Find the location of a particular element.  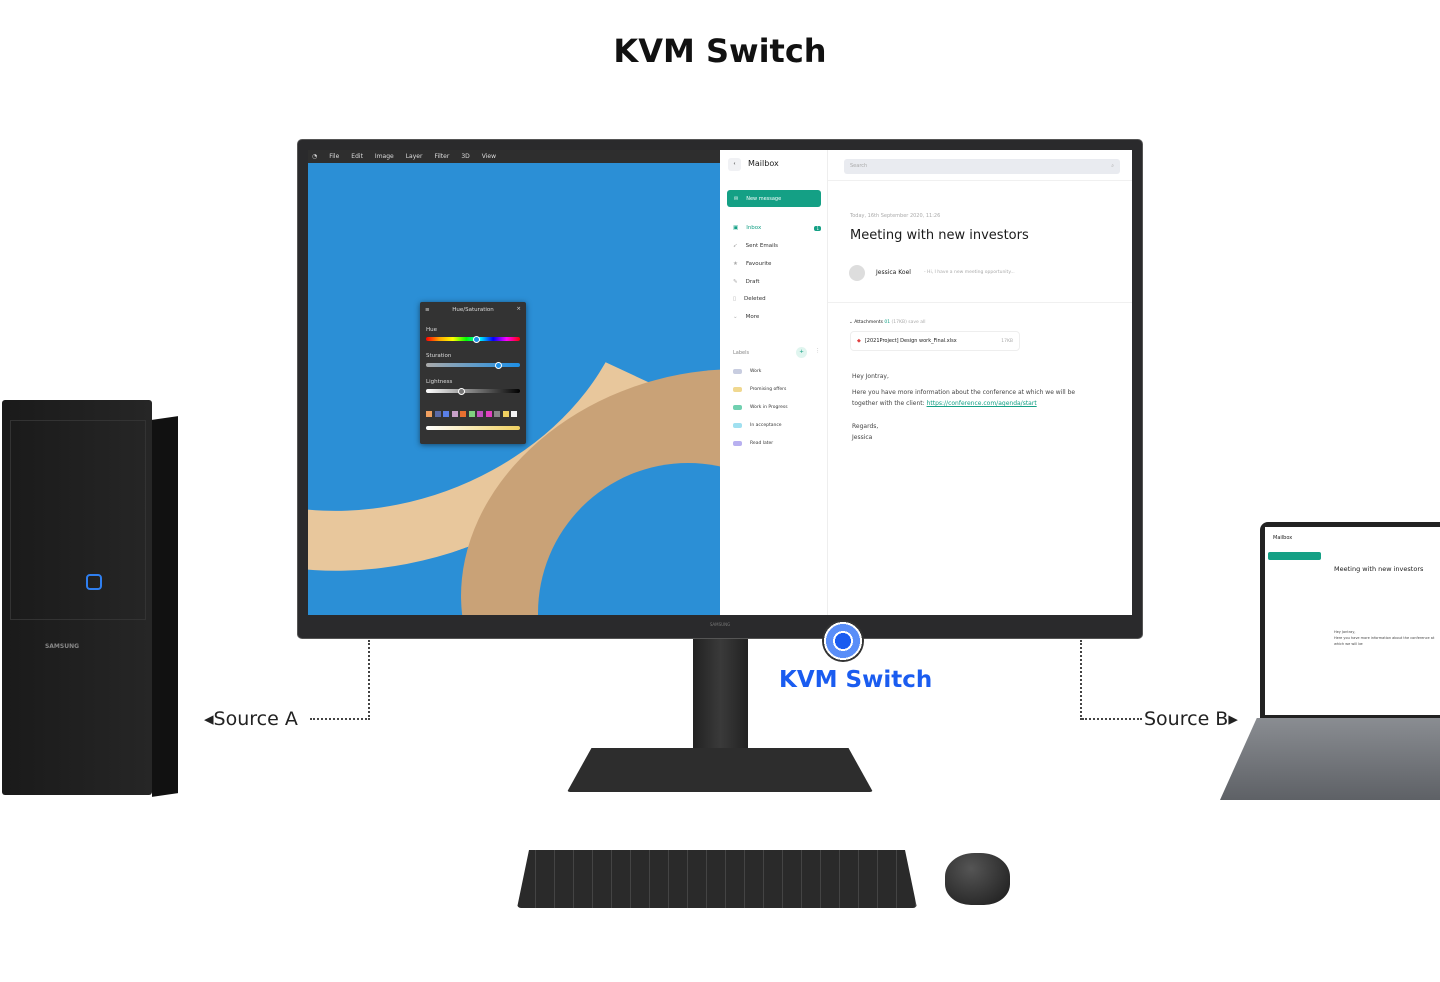

attachments-label: Attachments is located at coordinates (868, 322).